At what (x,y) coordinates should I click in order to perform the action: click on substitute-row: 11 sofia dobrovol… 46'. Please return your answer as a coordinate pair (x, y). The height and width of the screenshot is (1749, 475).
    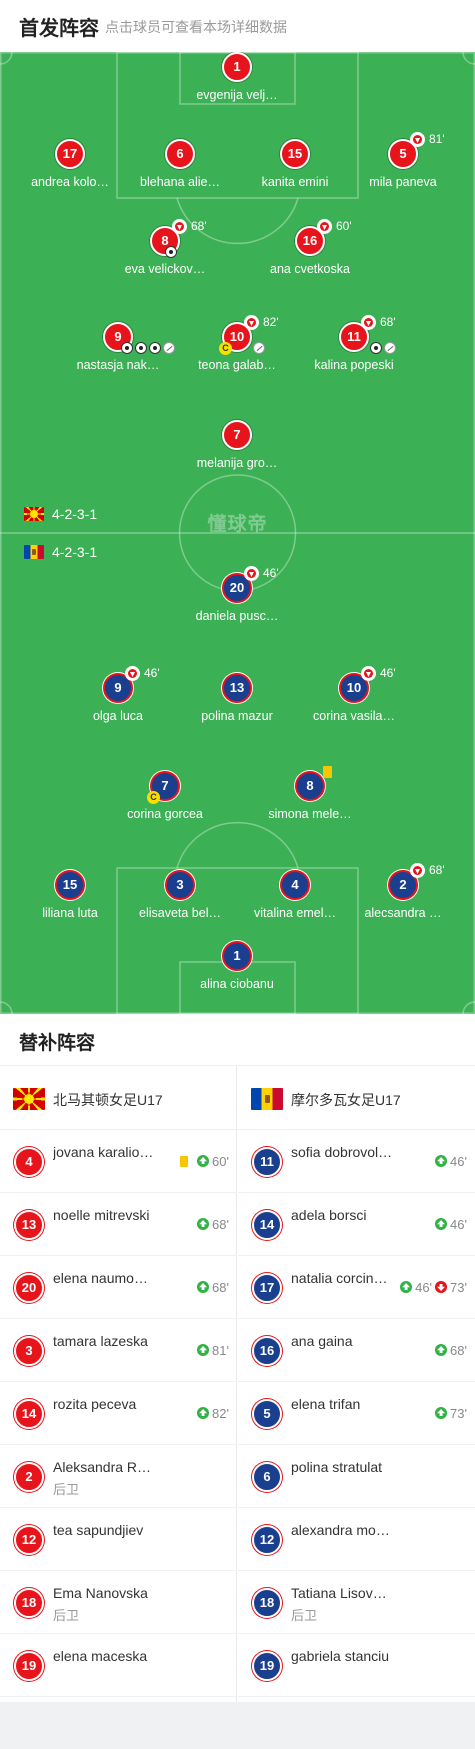
    Looking at the image, I should click on (356, 1161).